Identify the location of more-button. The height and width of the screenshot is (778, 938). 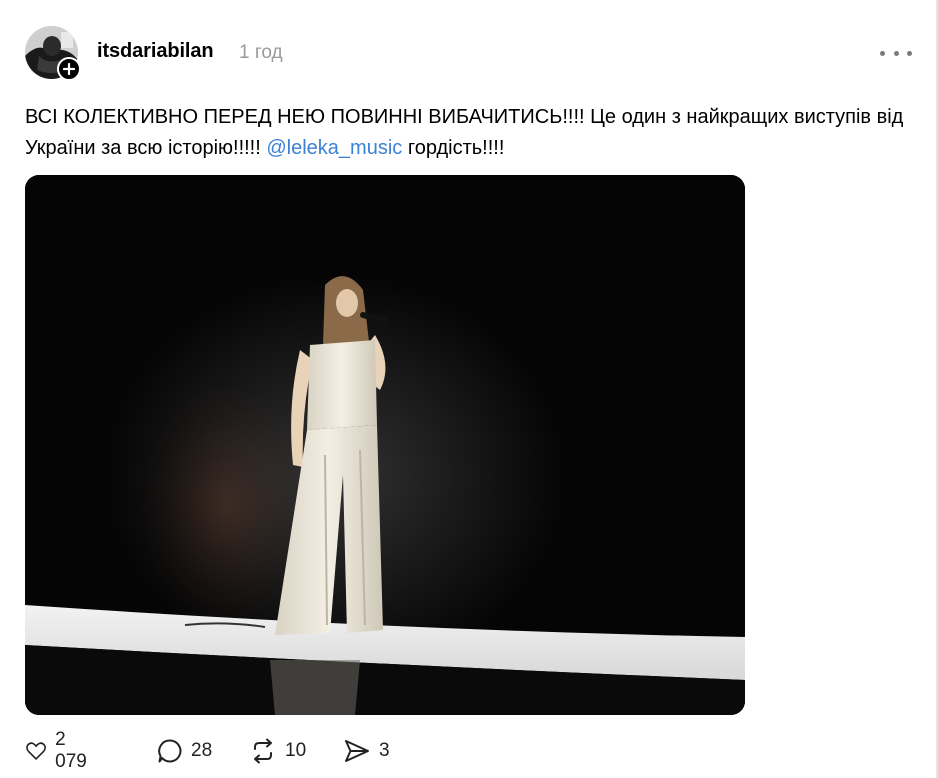
(896, 53).